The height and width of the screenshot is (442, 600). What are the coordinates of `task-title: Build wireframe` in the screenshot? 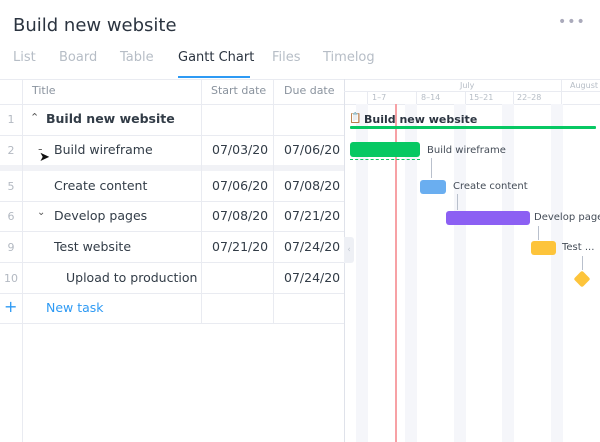 It's located at (103, 149).